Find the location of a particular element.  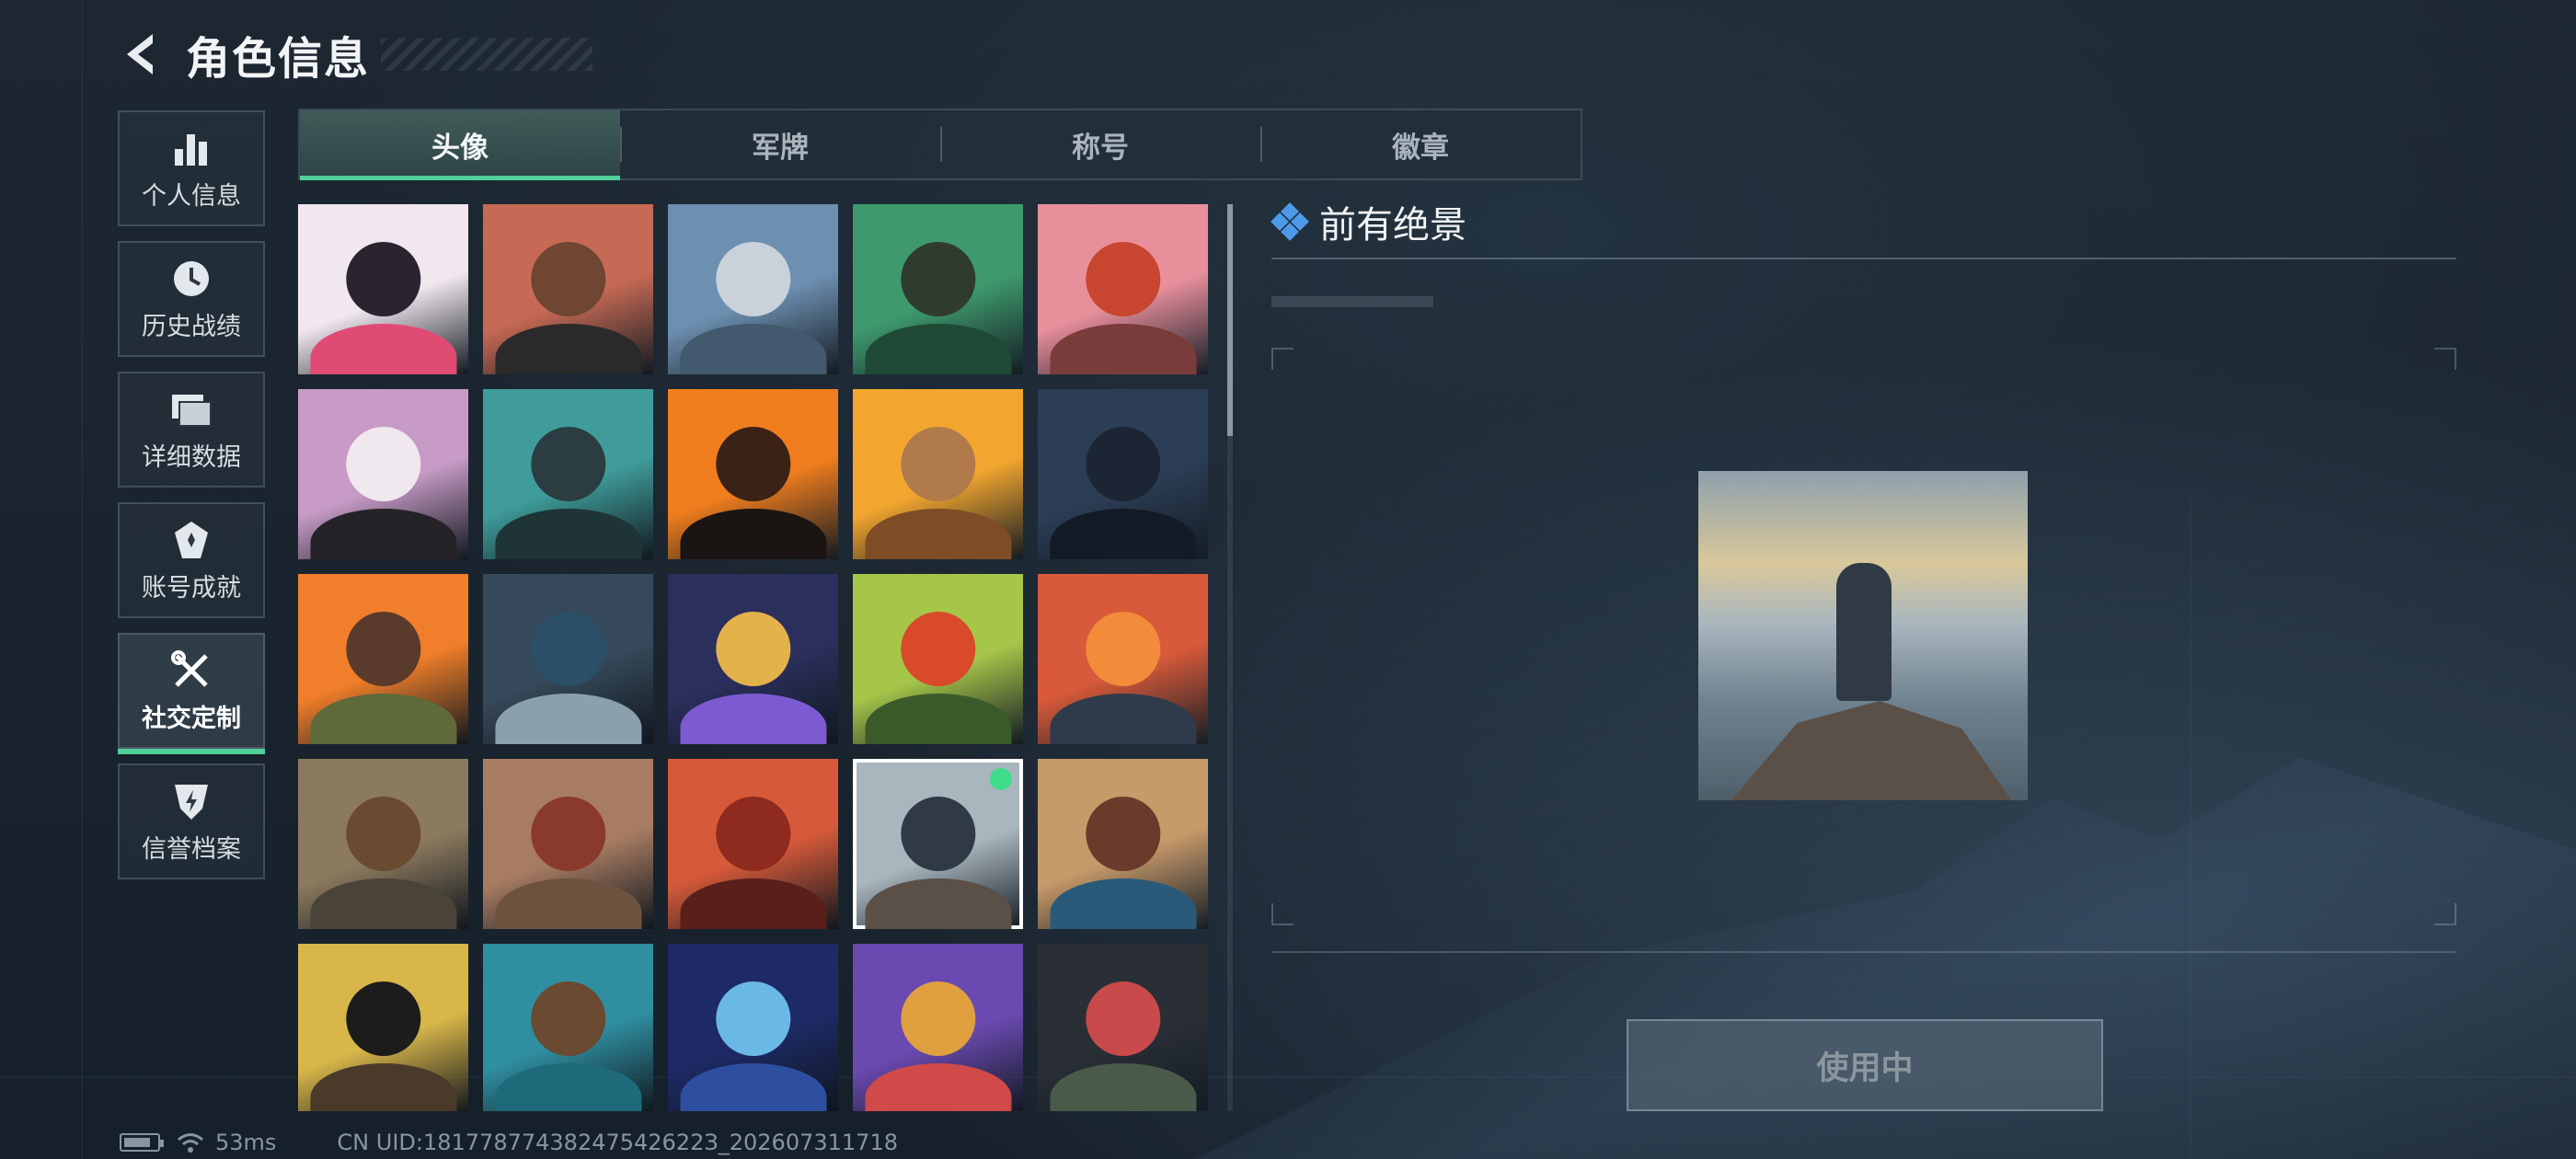

sidebar-item-personal-info: 个人信息 is located at coordinates (191, 168).